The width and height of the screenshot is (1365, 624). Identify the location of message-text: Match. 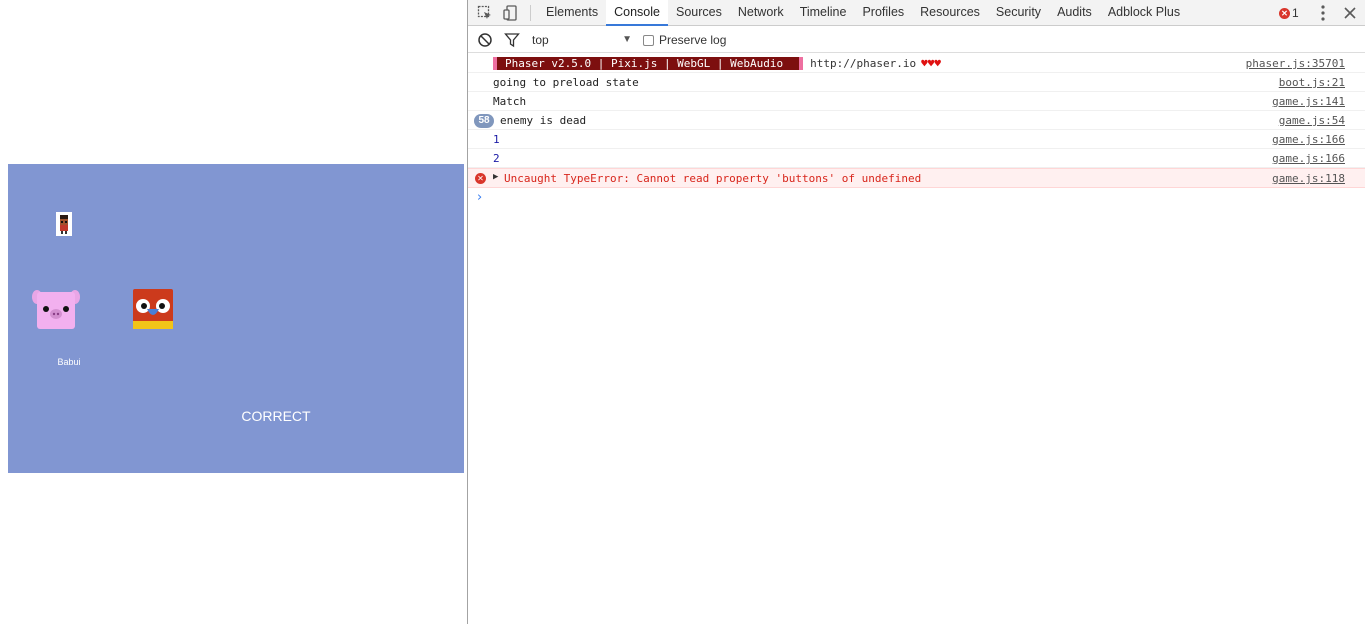
(510, 101).